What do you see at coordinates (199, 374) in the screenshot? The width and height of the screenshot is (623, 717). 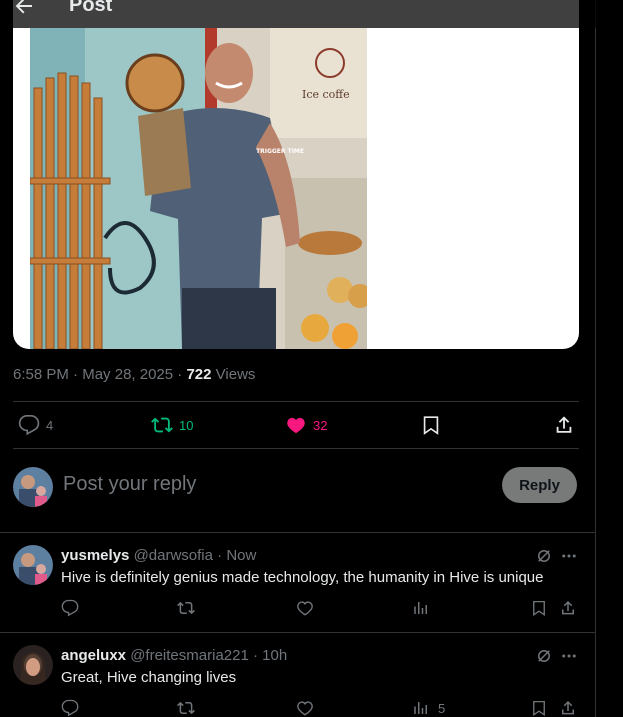 I see `views-count: 722` at bounding box center [199, 374].